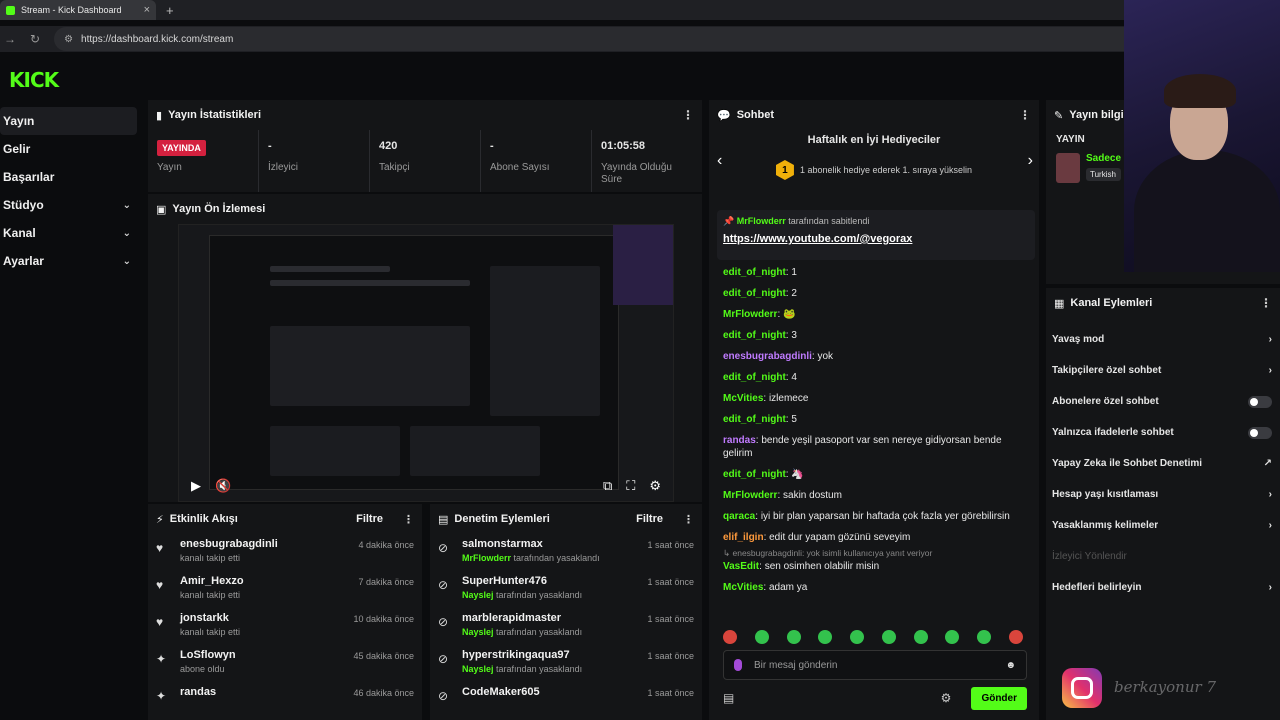  I want to click on fullscreen-icon: ⛶, so click(630, 486).